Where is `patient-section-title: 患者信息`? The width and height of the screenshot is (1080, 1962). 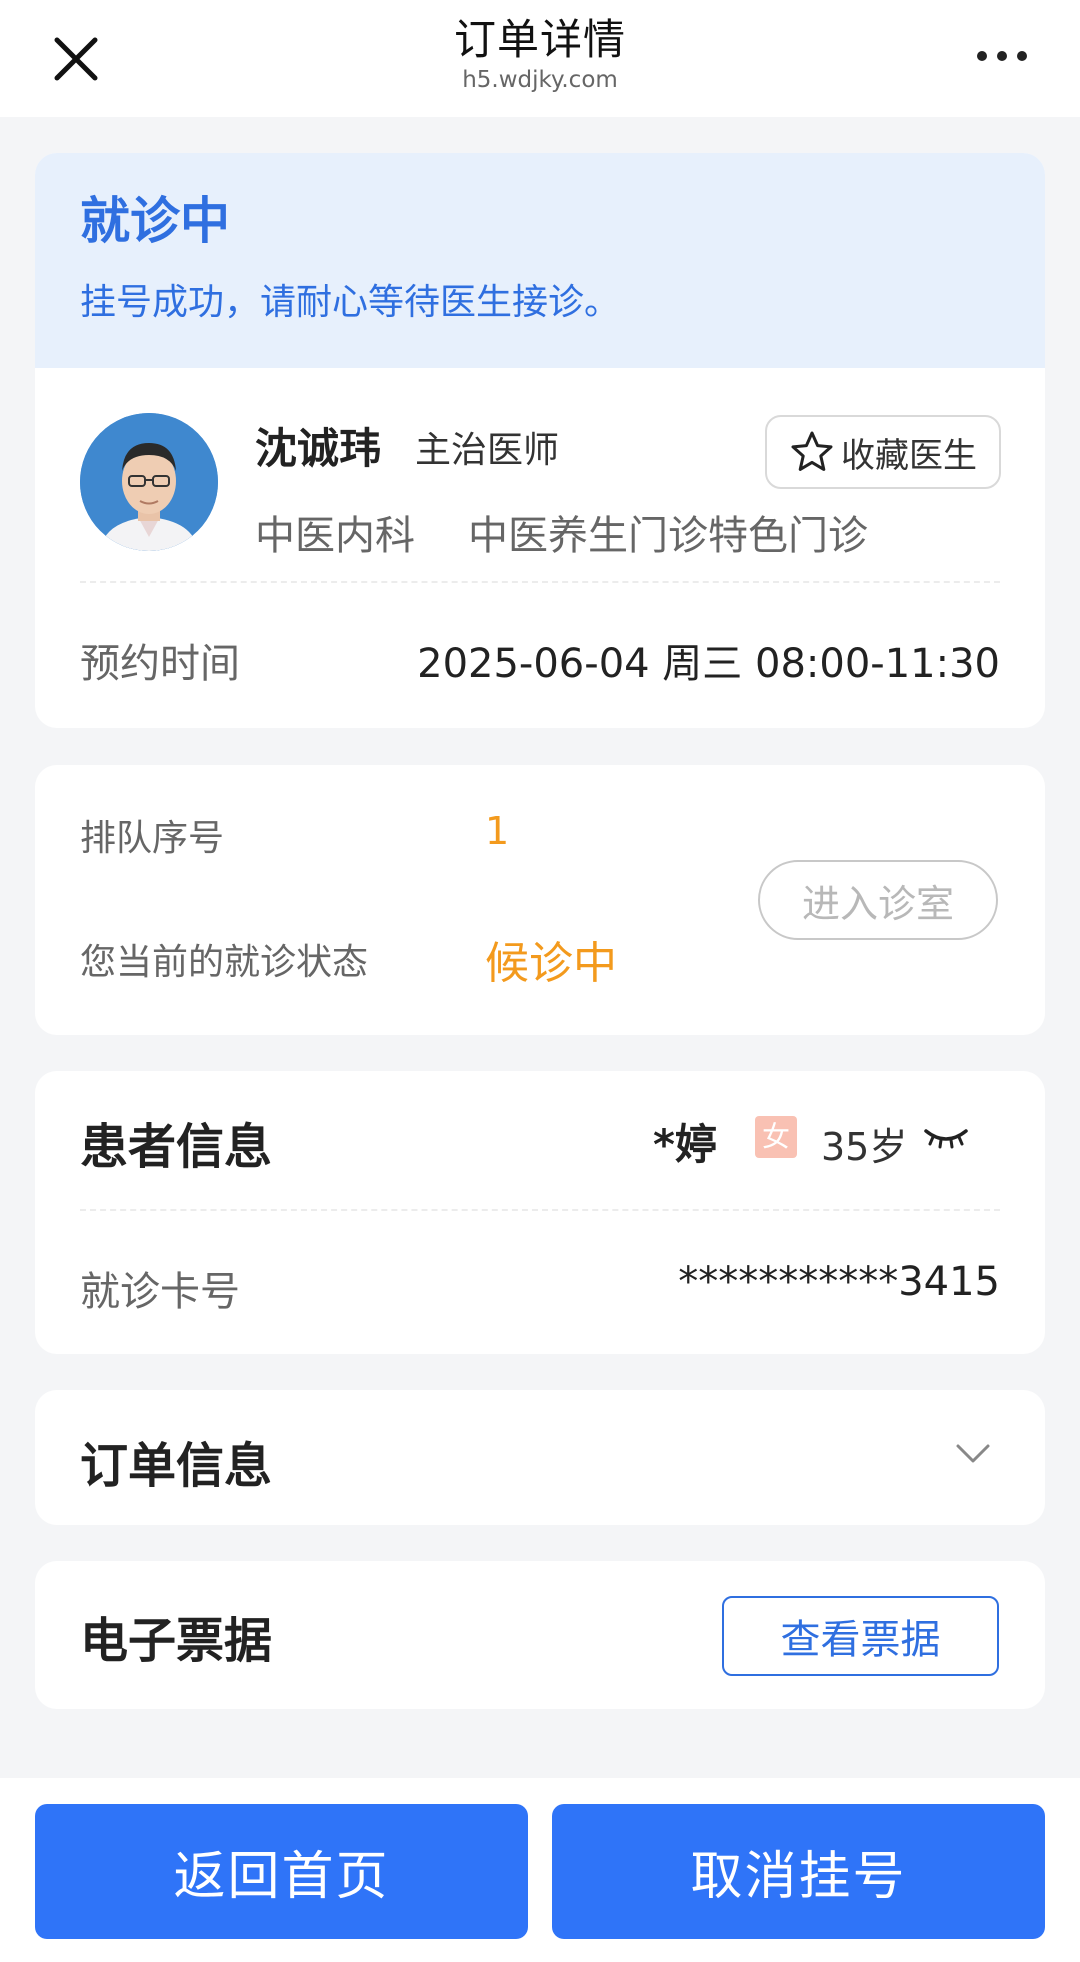
patient-section-title: 患者信息 is located at coordinates (176, 1147).